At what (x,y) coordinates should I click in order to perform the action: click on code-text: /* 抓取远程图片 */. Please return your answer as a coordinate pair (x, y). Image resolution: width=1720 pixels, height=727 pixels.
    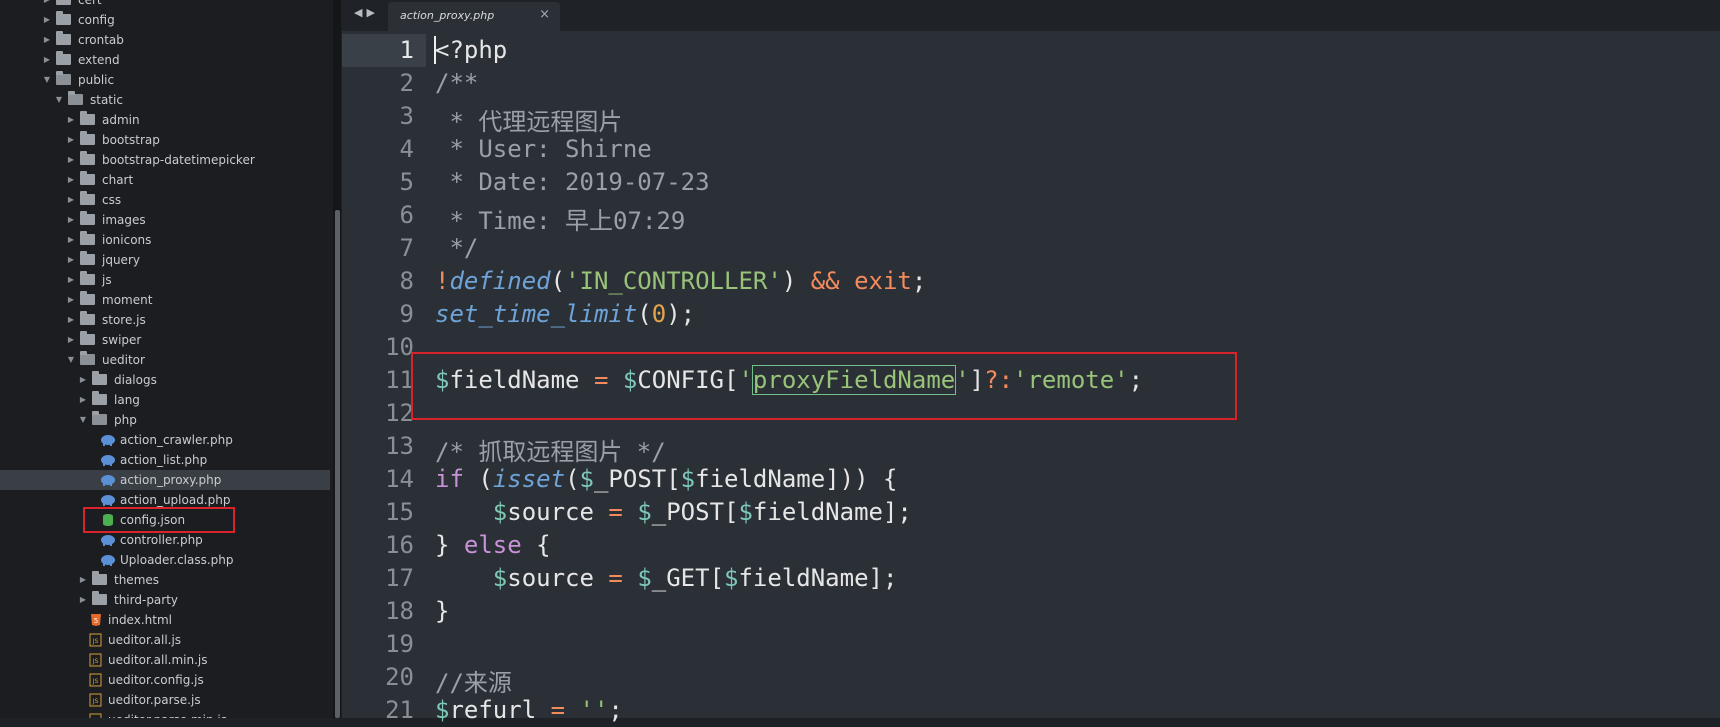
    Looking at the image, I should click on (550, 449).